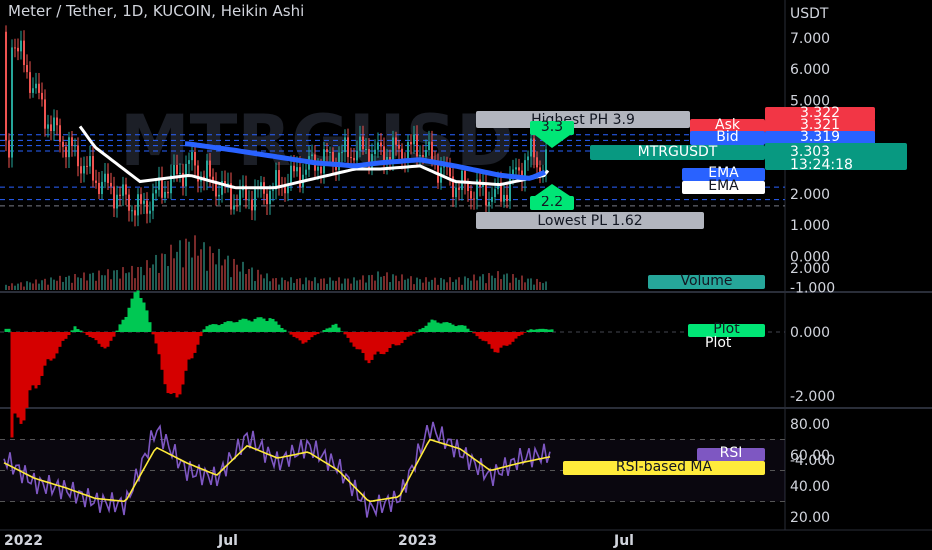 This screenshot has width=932, height=550. What do you see at coordinates (812, 397) in the screenshot?
I see `osc-tick: -2.000` at bounding box center [812, 397].